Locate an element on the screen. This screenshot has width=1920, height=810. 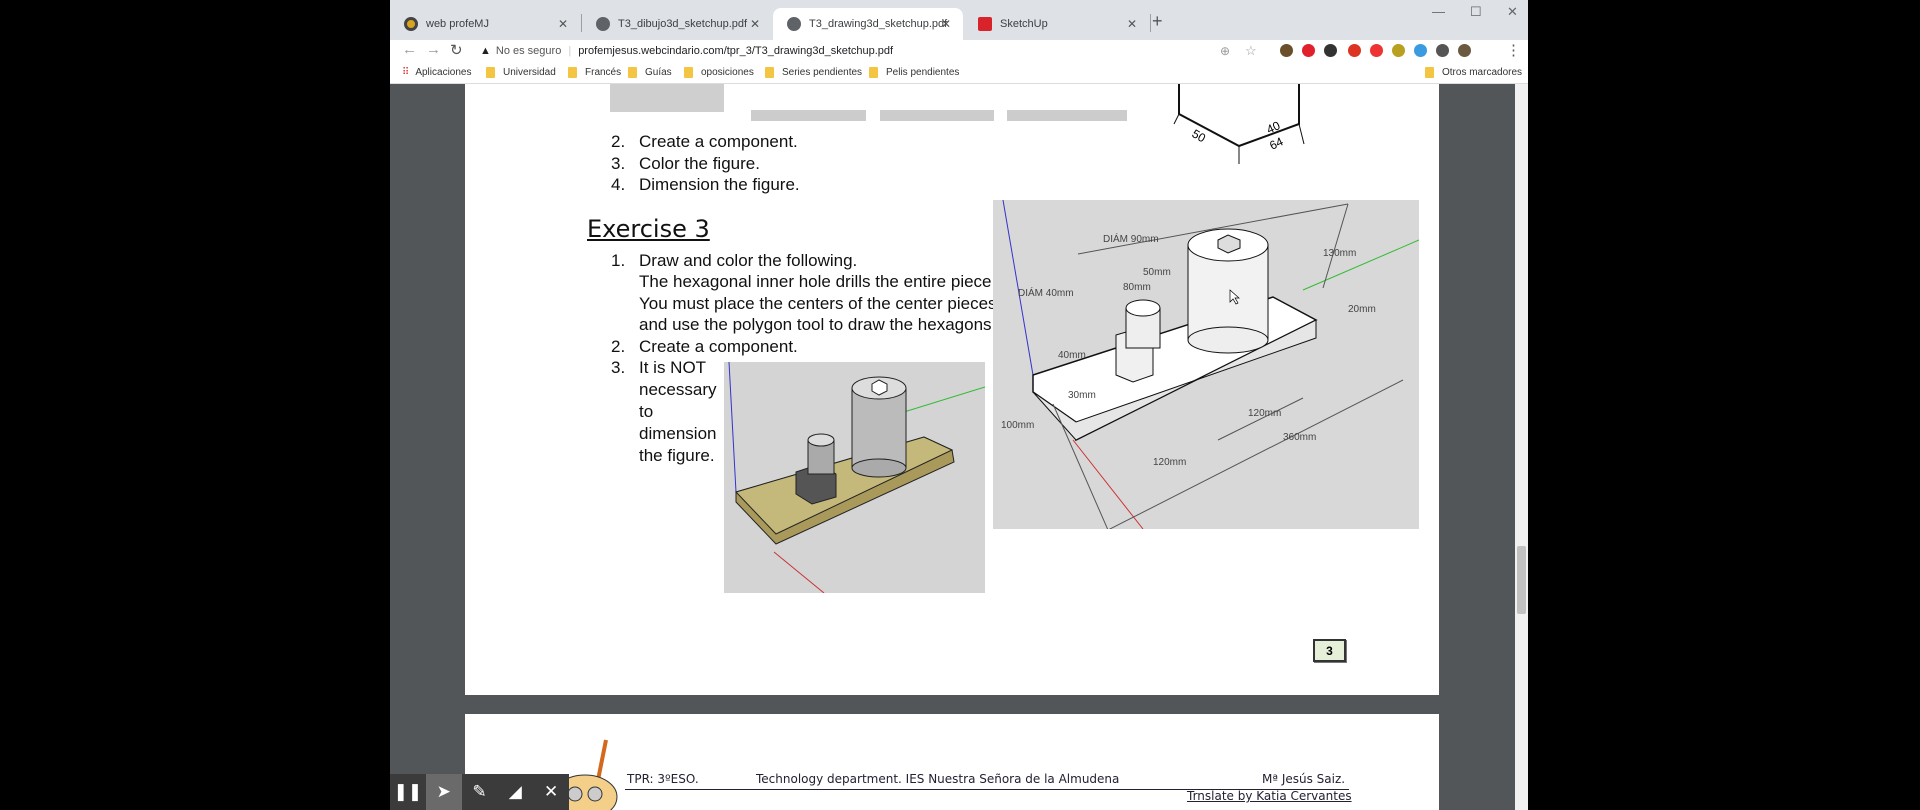
bookmark-folder: oposiciones is located at coordinates (719, 72).